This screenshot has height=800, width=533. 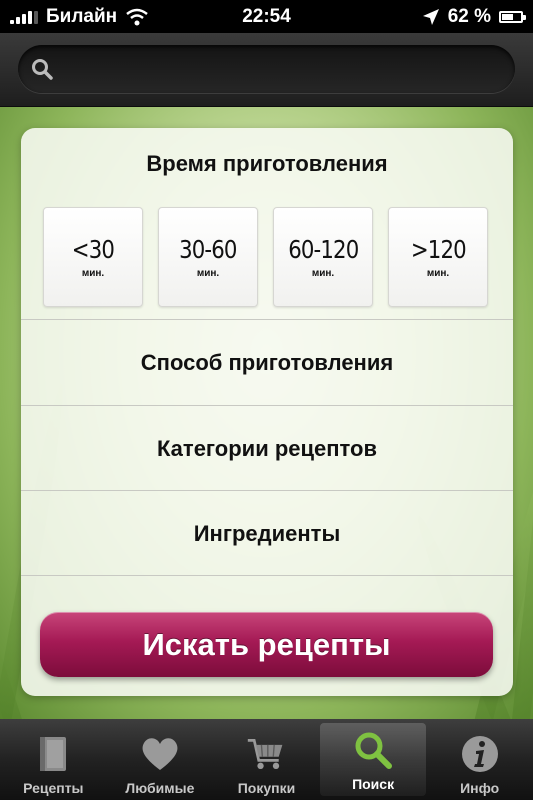 I want to click on search-field, so click(x=266, y=69).